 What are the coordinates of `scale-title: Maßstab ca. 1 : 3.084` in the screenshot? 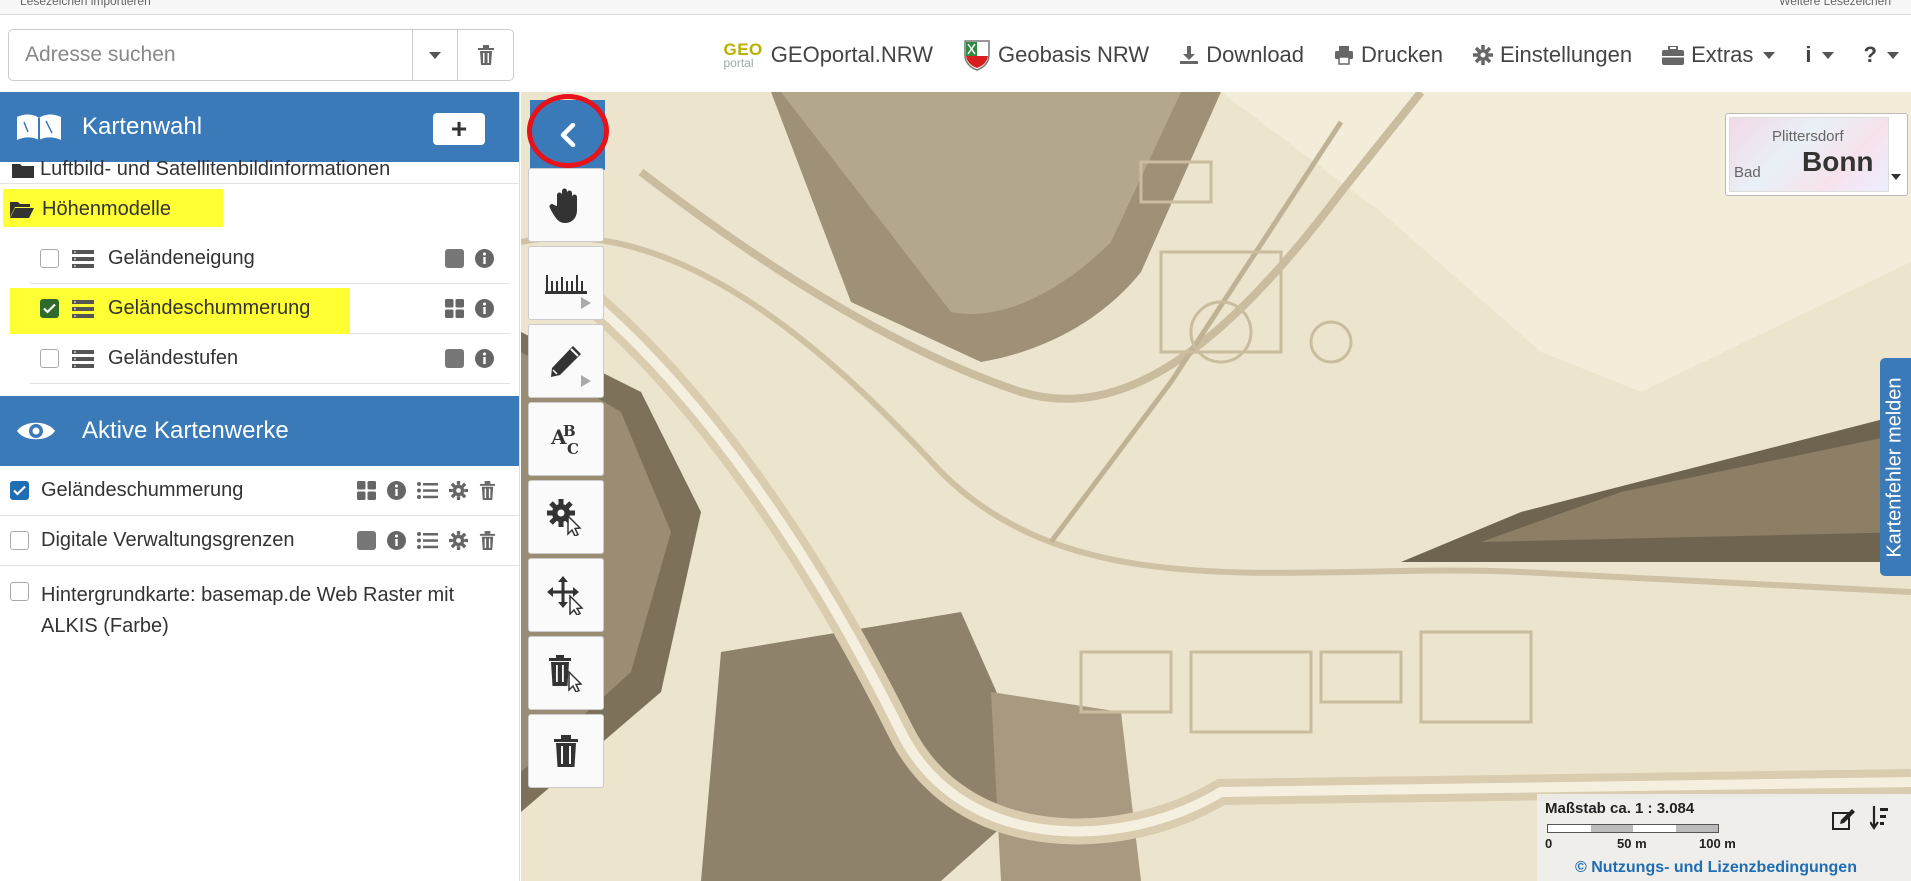 It's located at (1620, 808).